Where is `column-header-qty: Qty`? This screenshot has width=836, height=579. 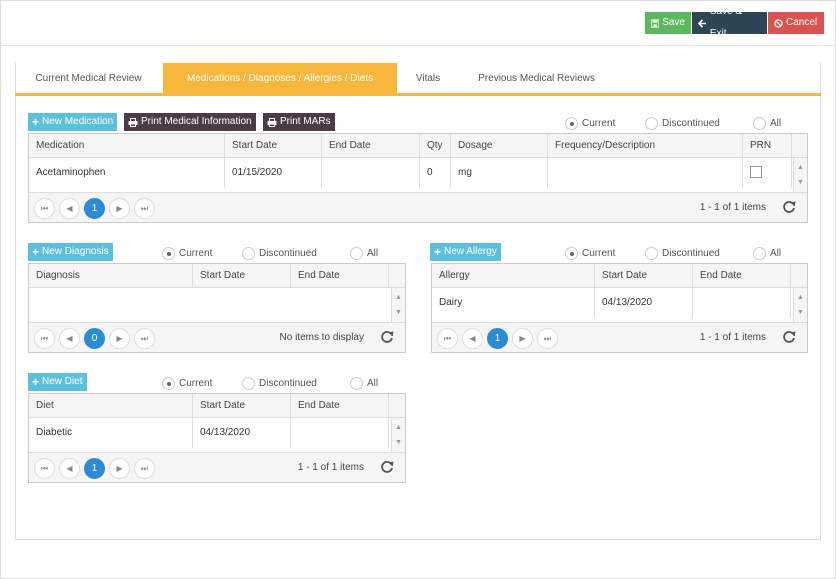 column-header-qty: Qty is located at coordinates (435, 146).